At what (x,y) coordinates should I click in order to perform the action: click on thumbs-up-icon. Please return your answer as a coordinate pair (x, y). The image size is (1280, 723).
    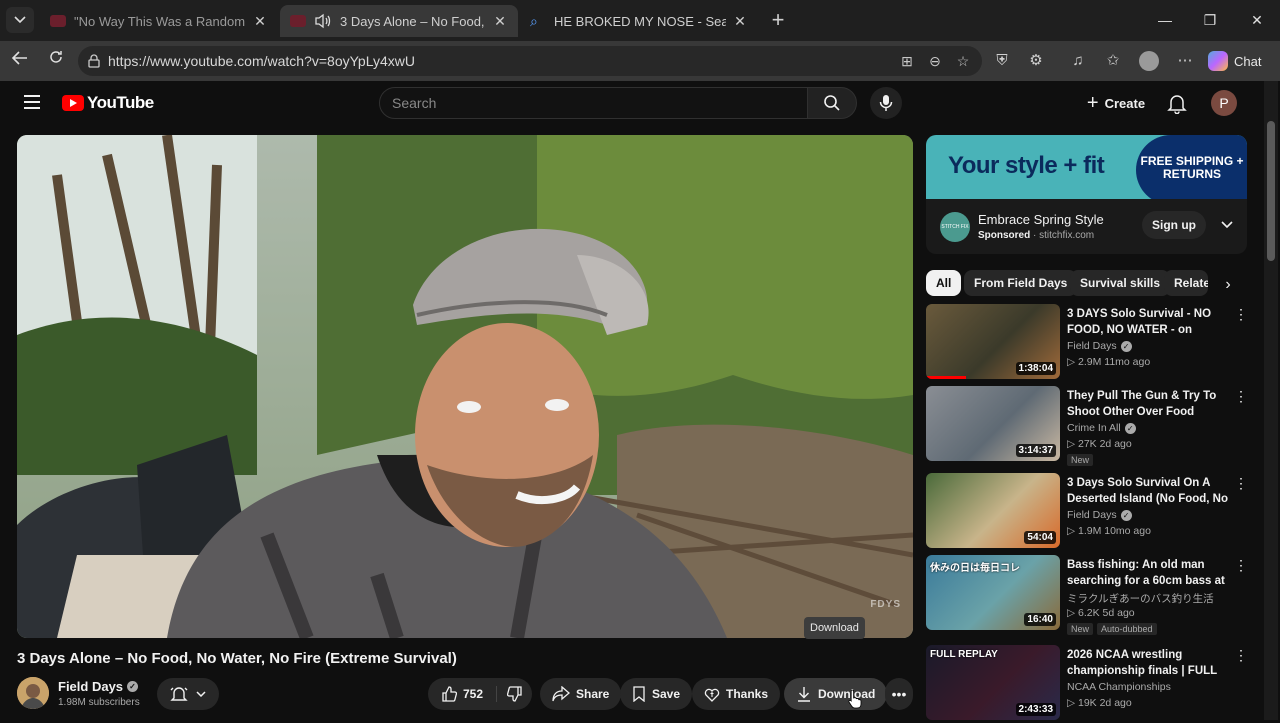
    Looking at the image, I should click on (449, 694).